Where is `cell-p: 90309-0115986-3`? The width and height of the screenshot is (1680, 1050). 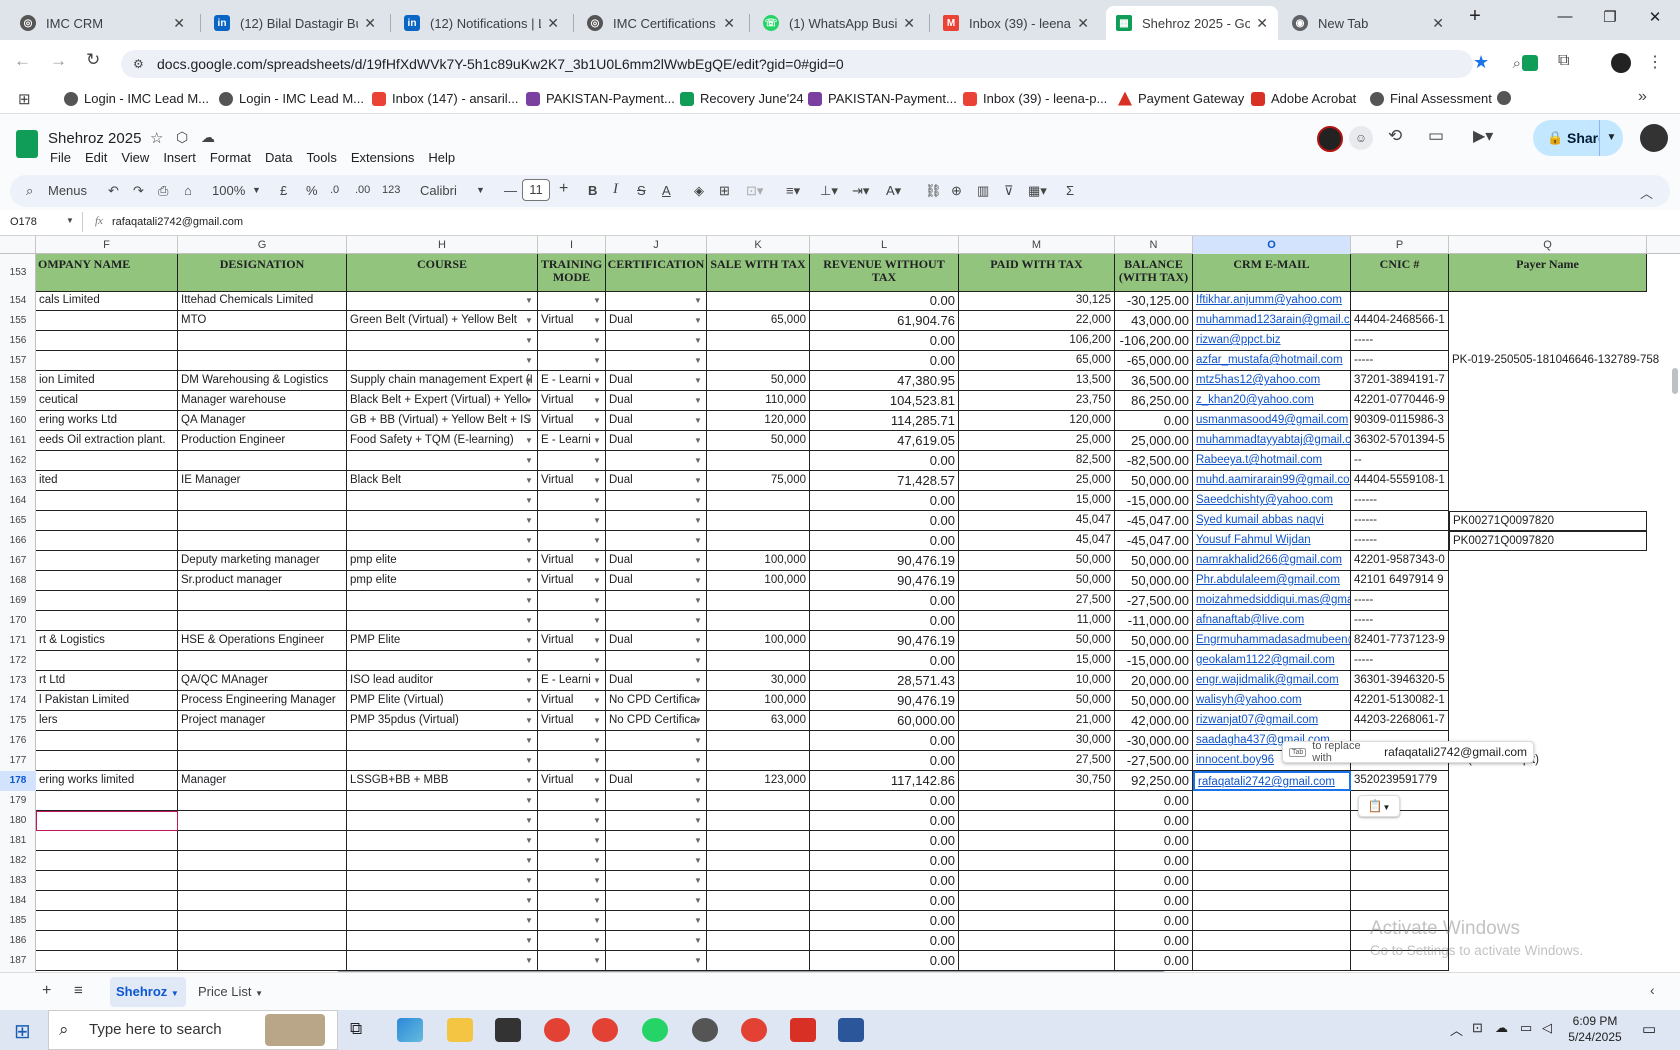
cell-p: 90309-0115986-3 is located at coordinates (1400, 421).